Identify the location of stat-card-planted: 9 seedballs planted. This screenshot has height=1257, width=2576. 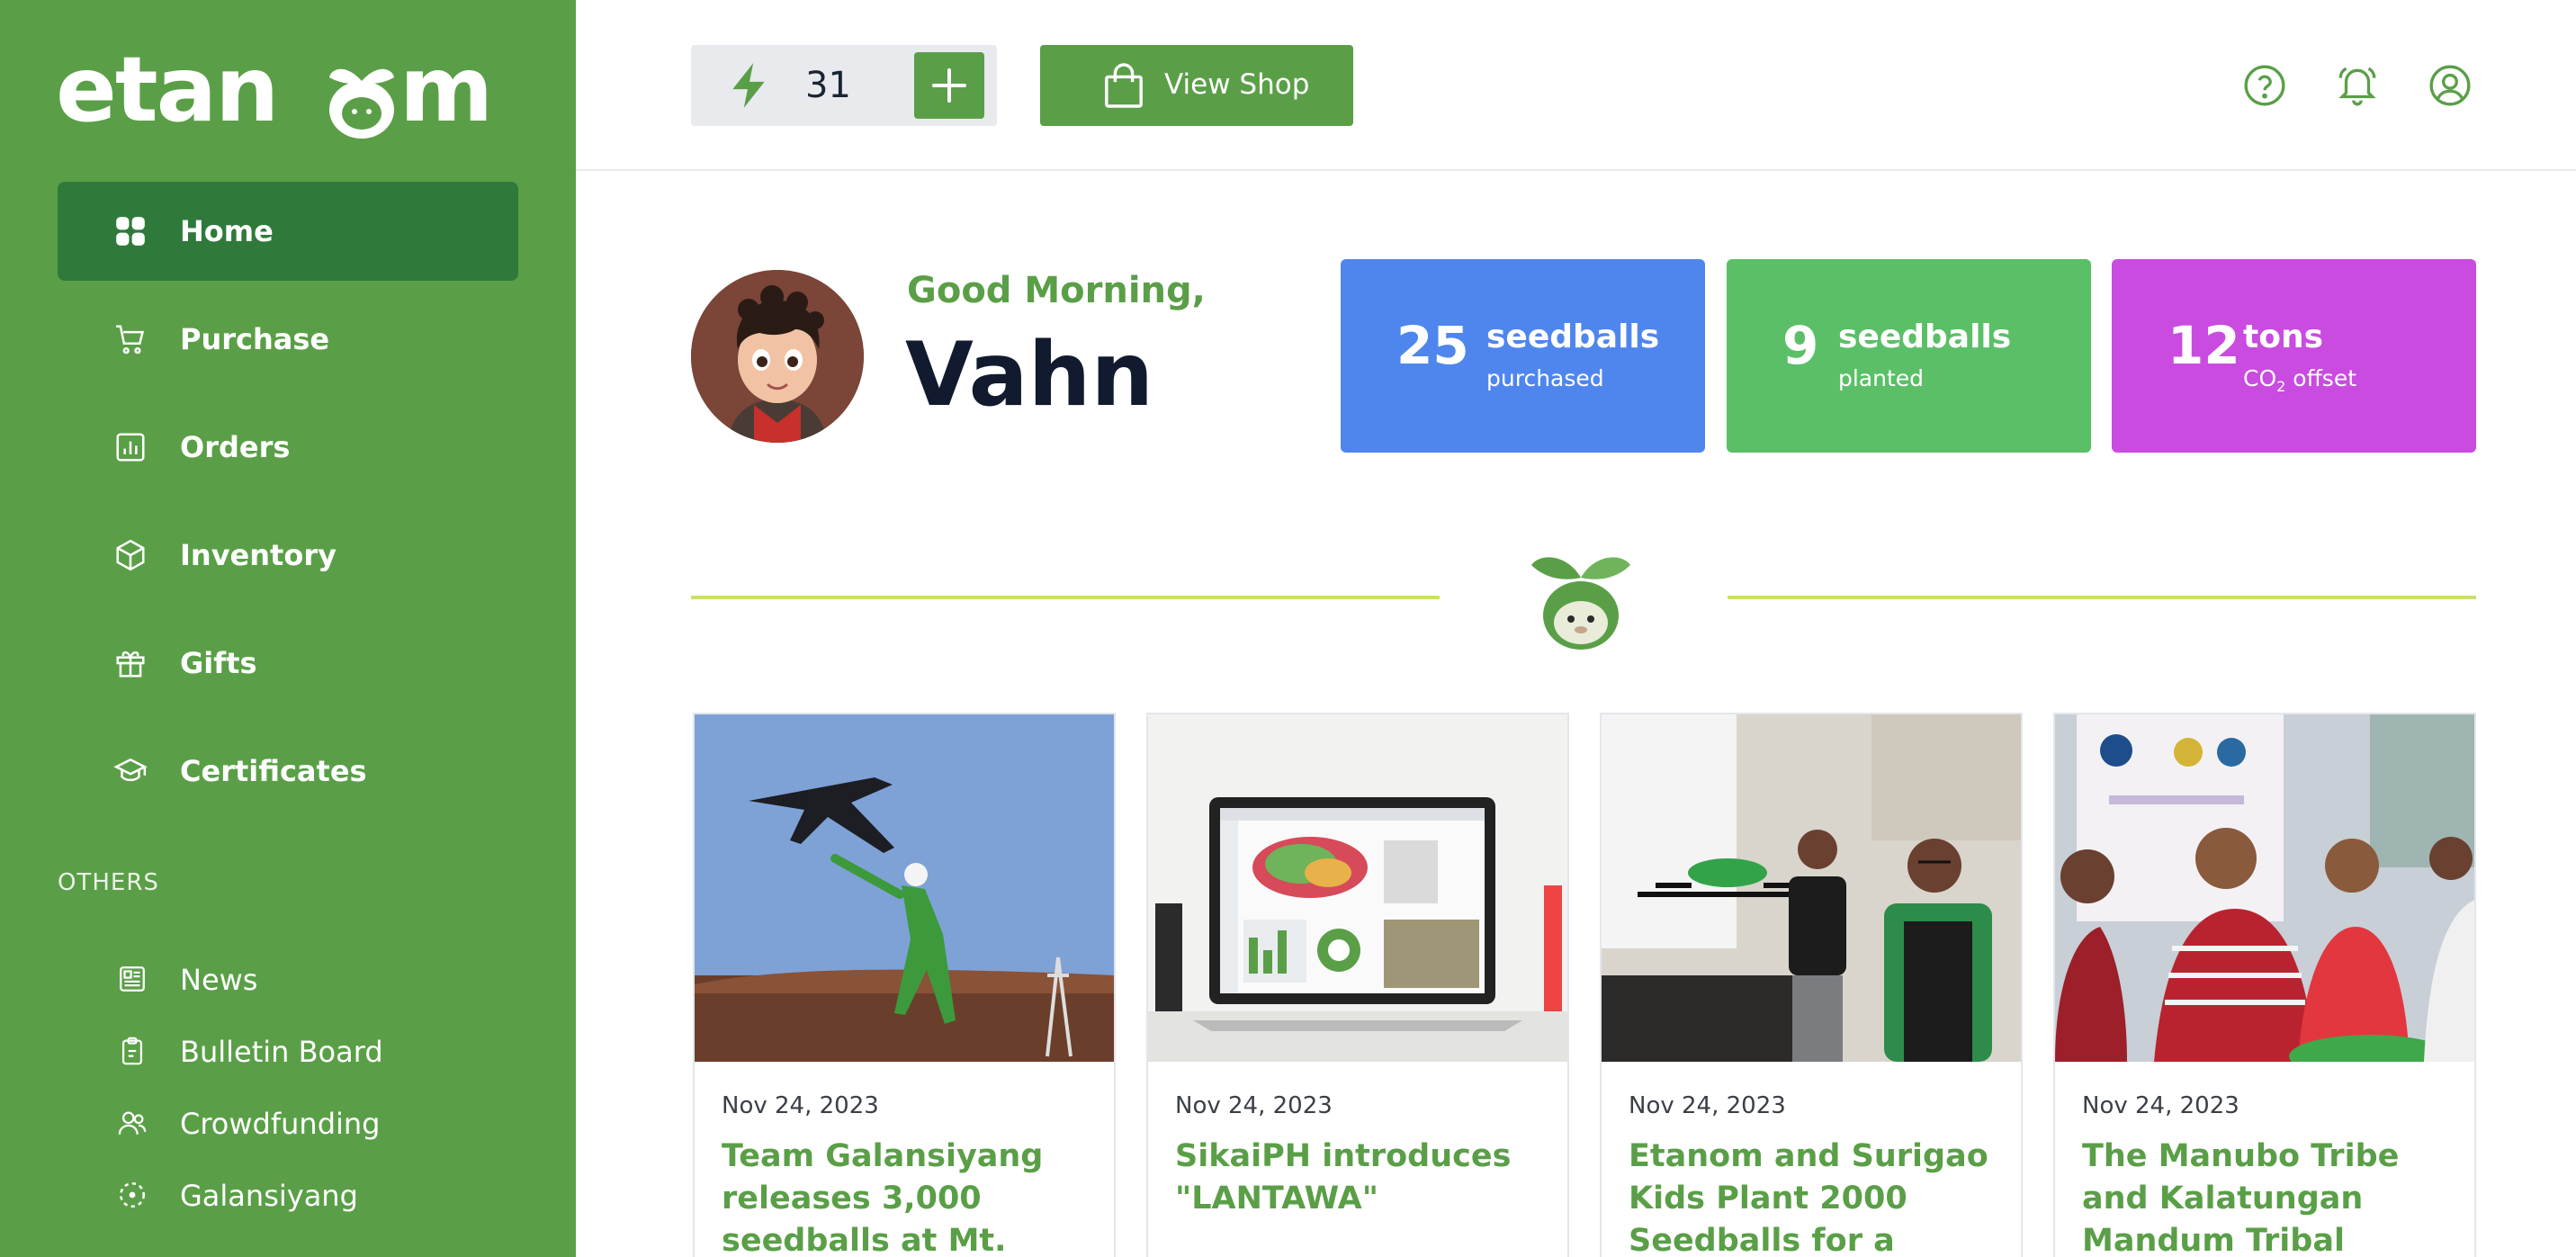
(1909, 356).